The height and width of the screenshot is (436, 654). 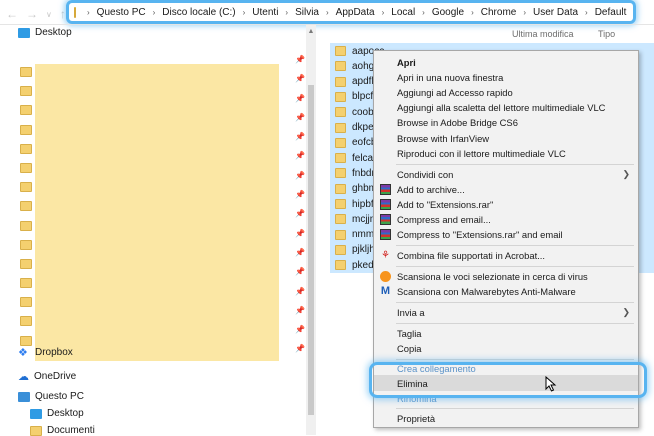 I want to click on delete-highlight, so click(x=508, y=380).